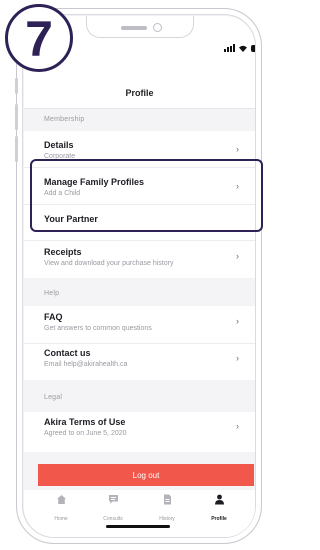 The width and height of the screenshot is (320, 550). I want to click on phone-notch, so click(140, 27).